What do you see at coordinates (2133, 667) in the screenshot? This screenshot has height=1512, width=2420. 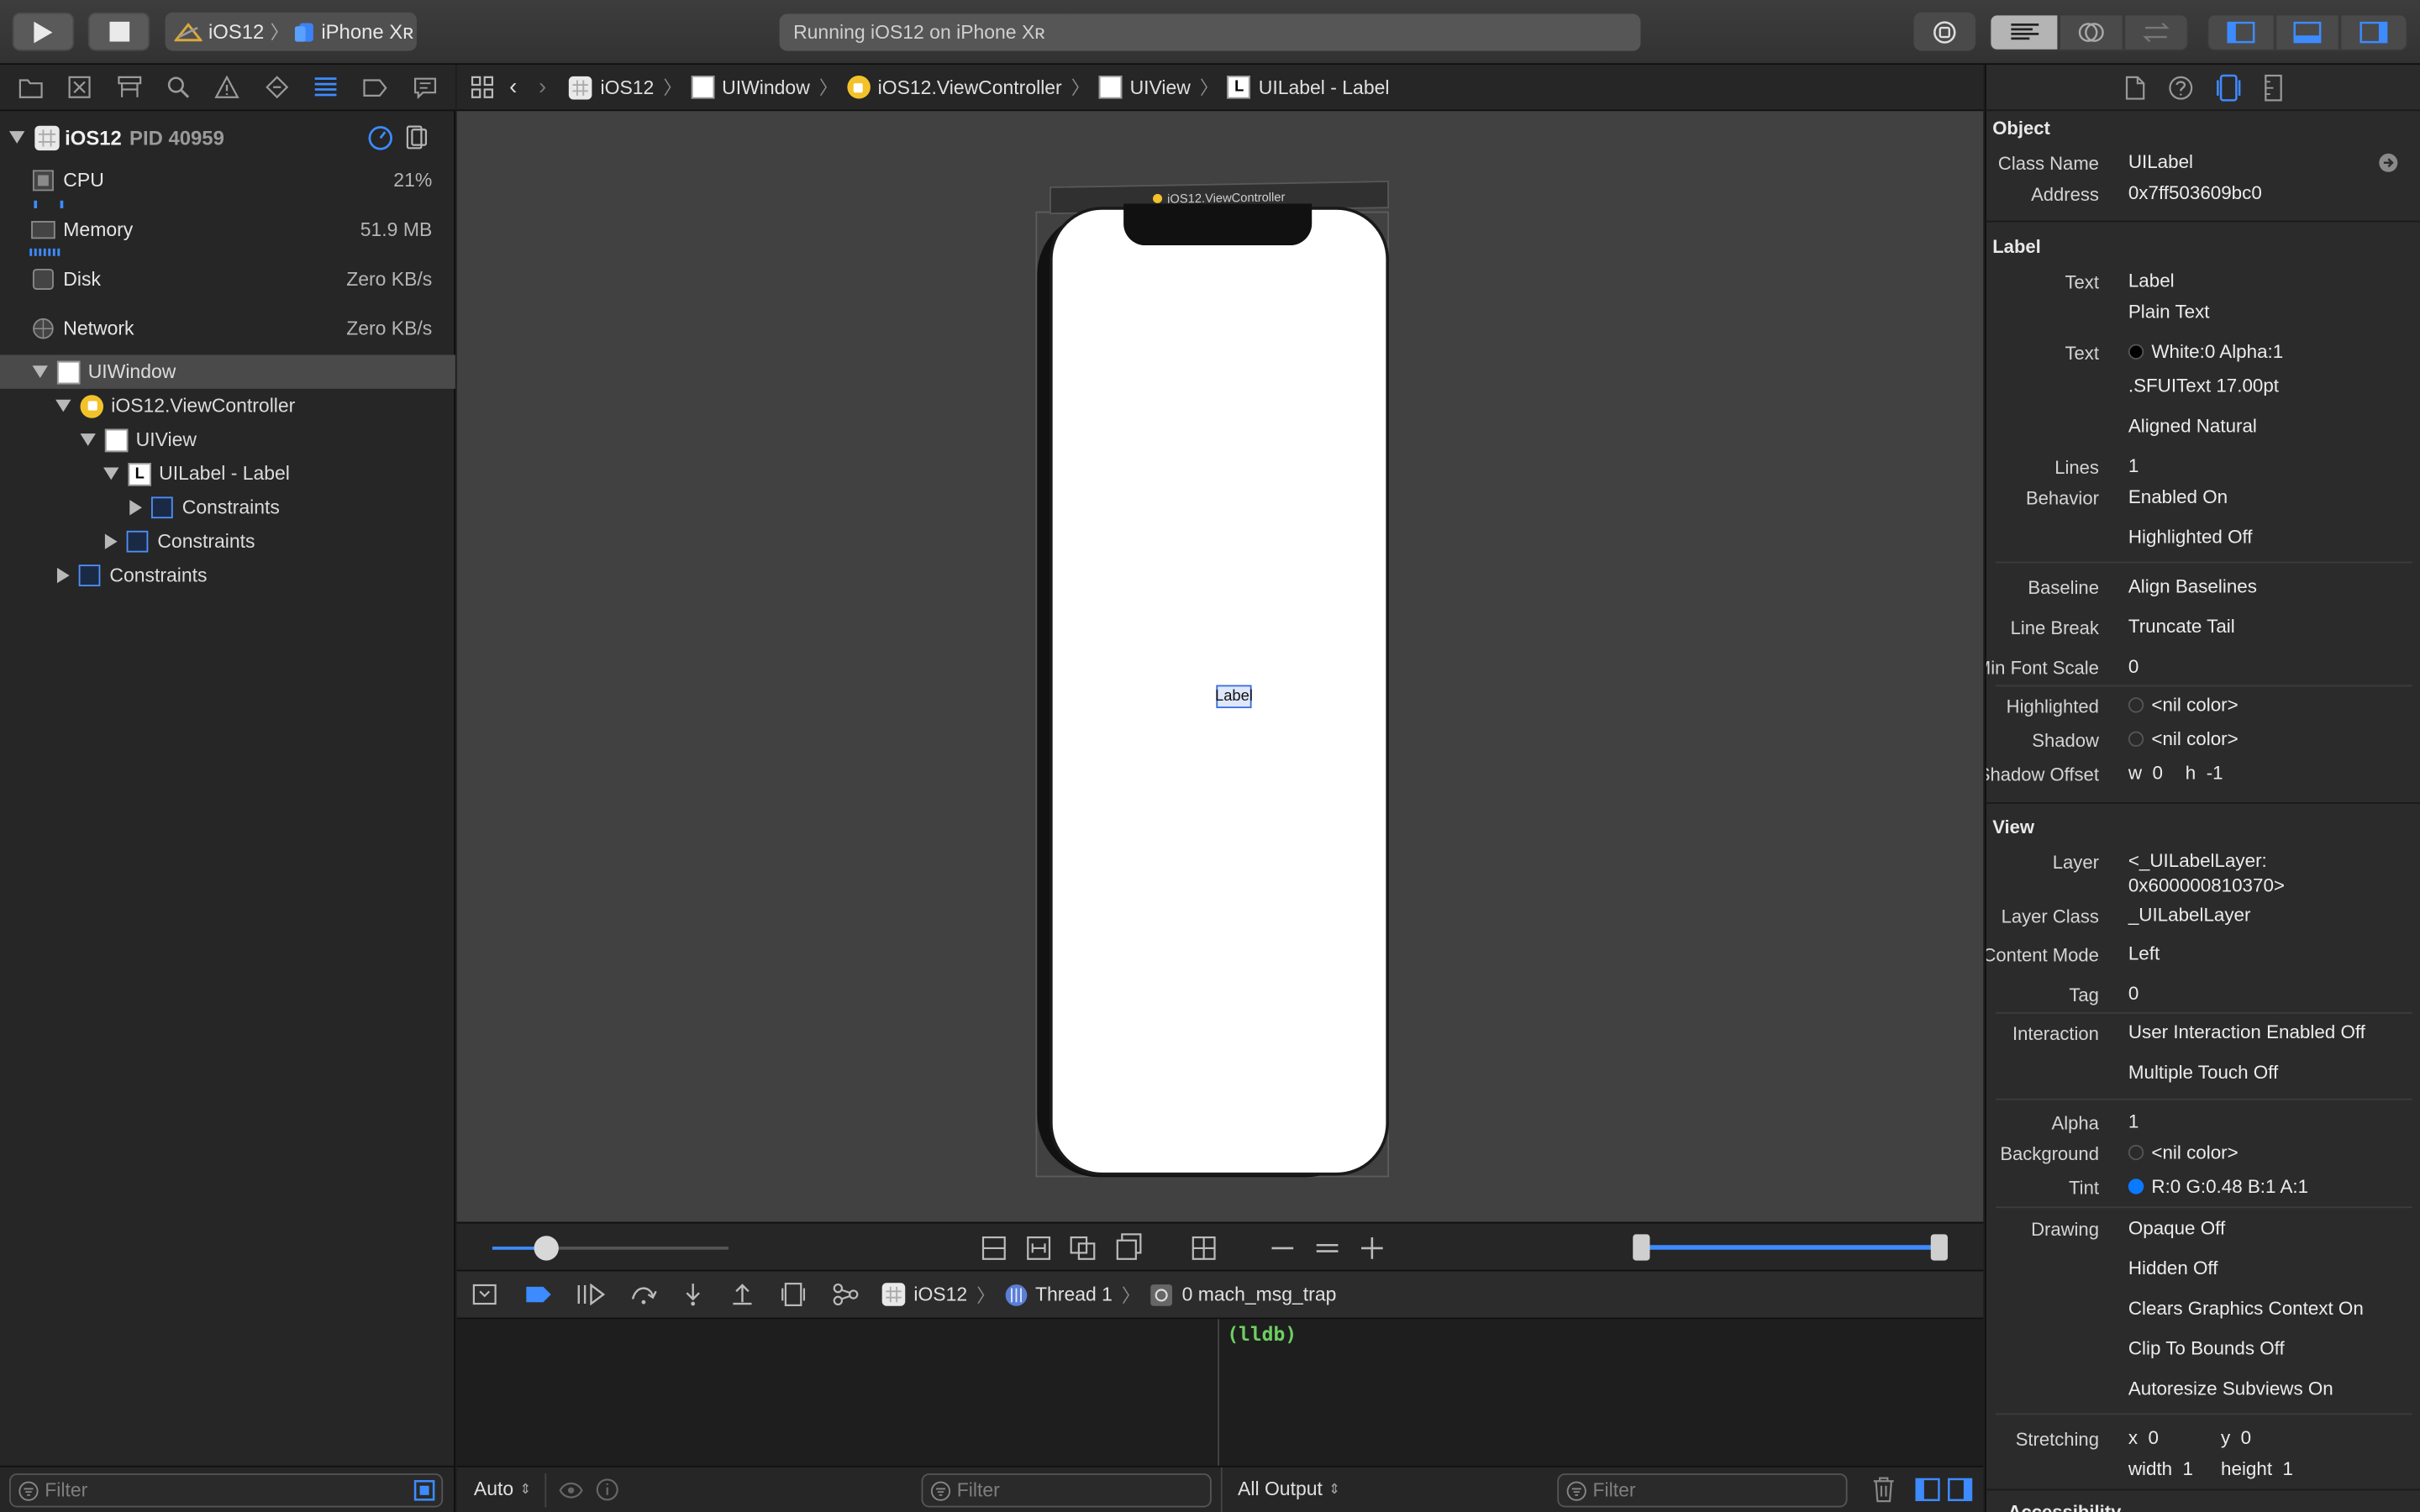 I see `min-font-scale-value: 0` at bounding box center [2133, 667].